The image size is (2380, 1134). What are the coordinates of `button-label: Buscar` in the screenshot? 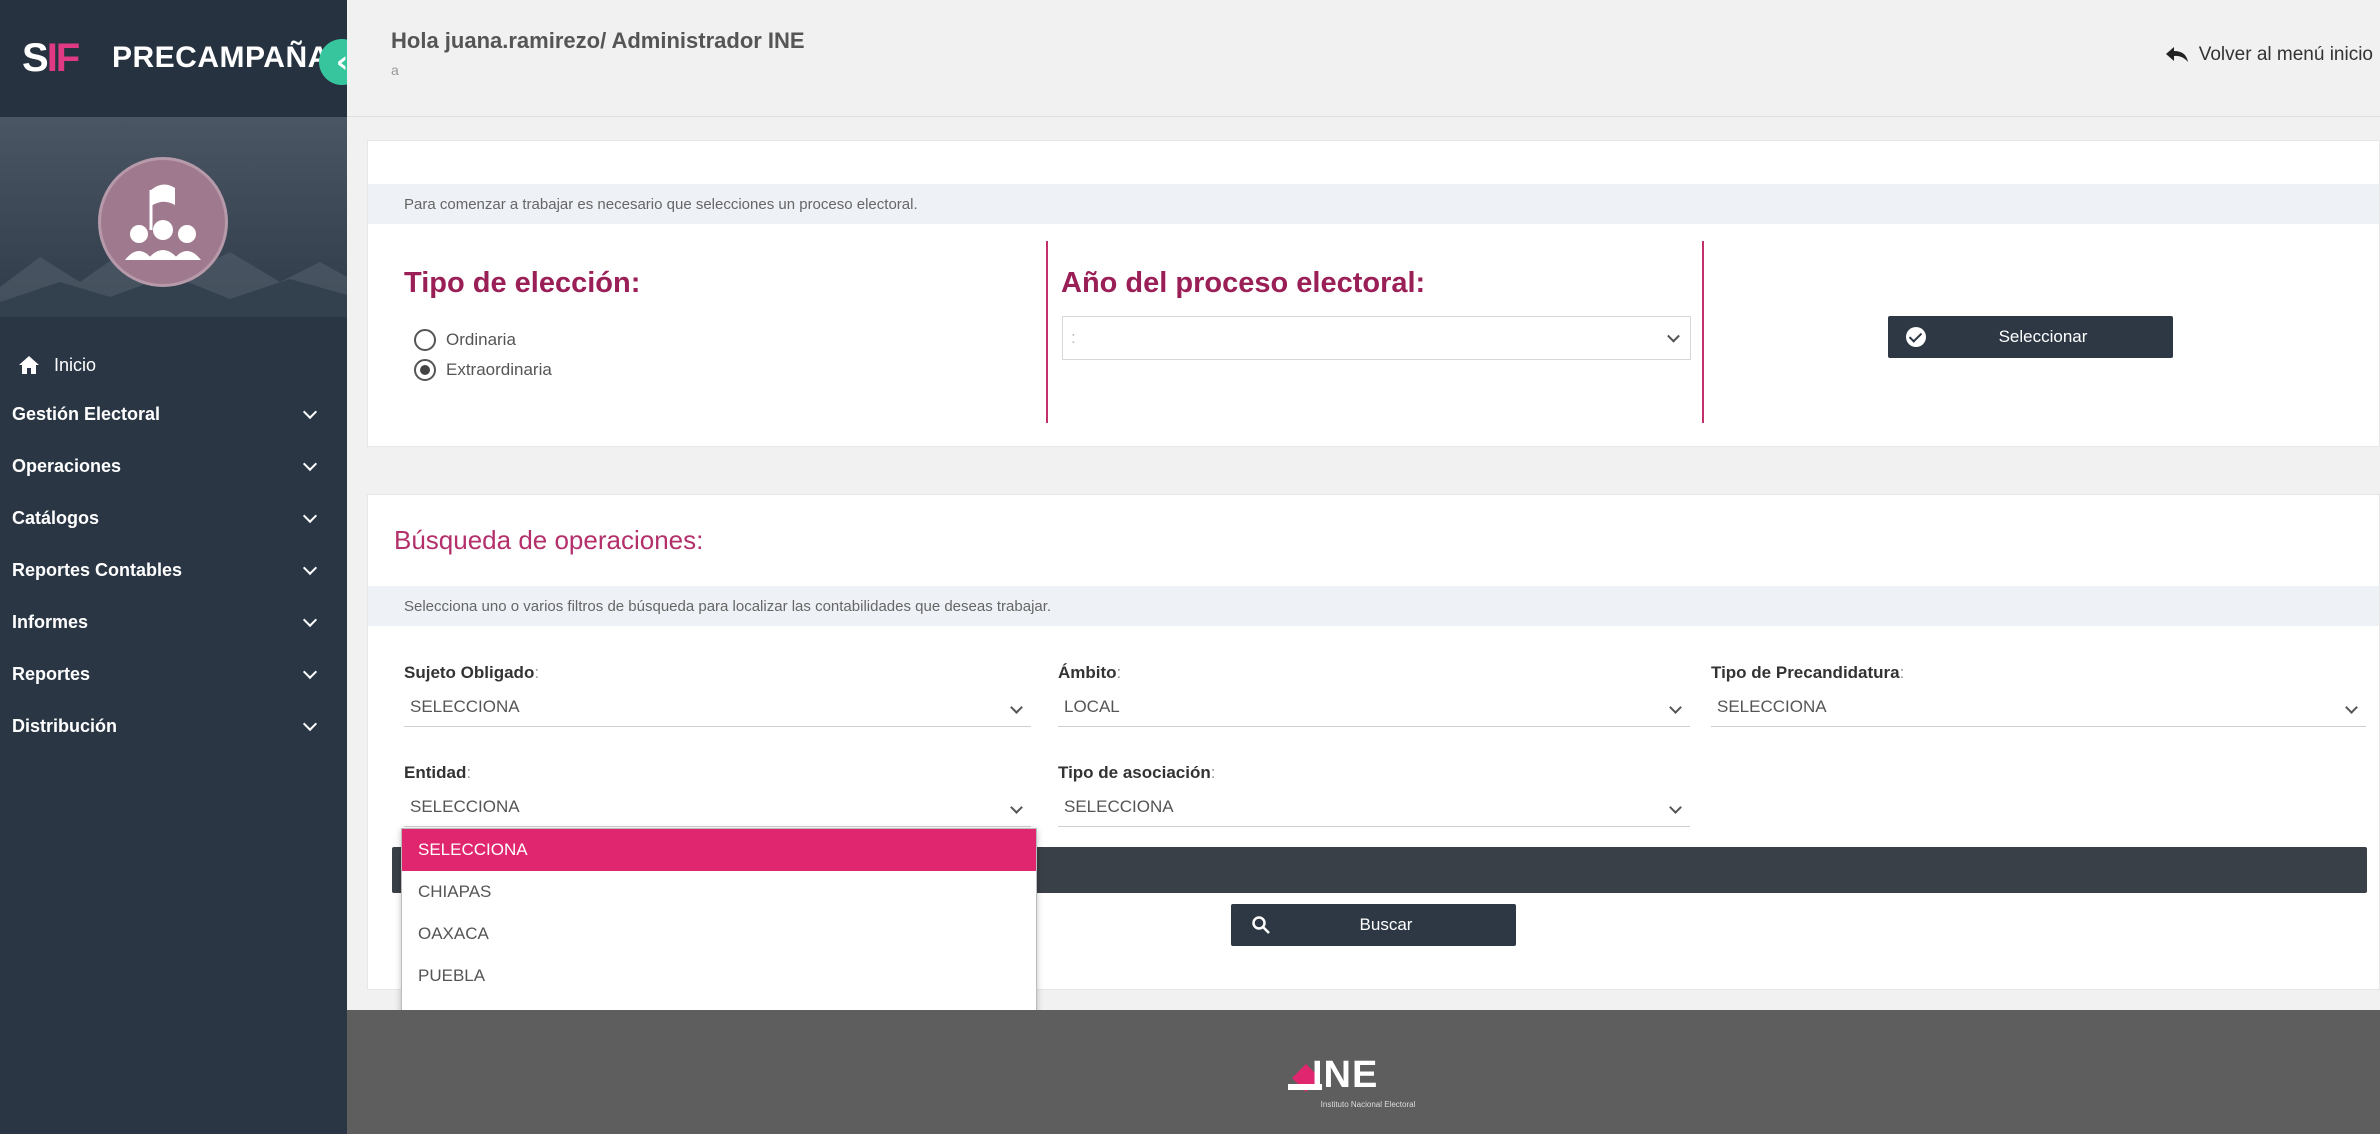 It's located at (1386, 924).